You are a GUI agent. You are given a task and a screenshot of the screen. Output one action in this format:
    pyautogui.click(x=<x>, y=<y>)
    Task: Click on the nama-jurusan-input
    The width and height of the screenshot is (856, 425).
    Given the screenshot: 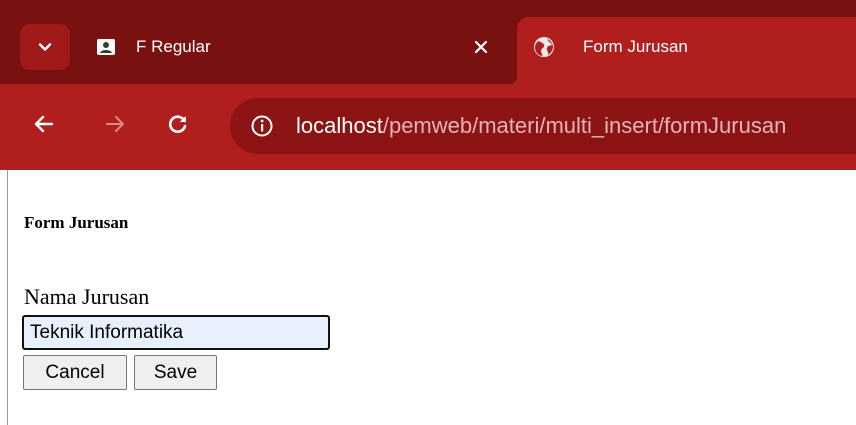 What is the action you would take?
    pyautogui.click(x=176, y=332)
    